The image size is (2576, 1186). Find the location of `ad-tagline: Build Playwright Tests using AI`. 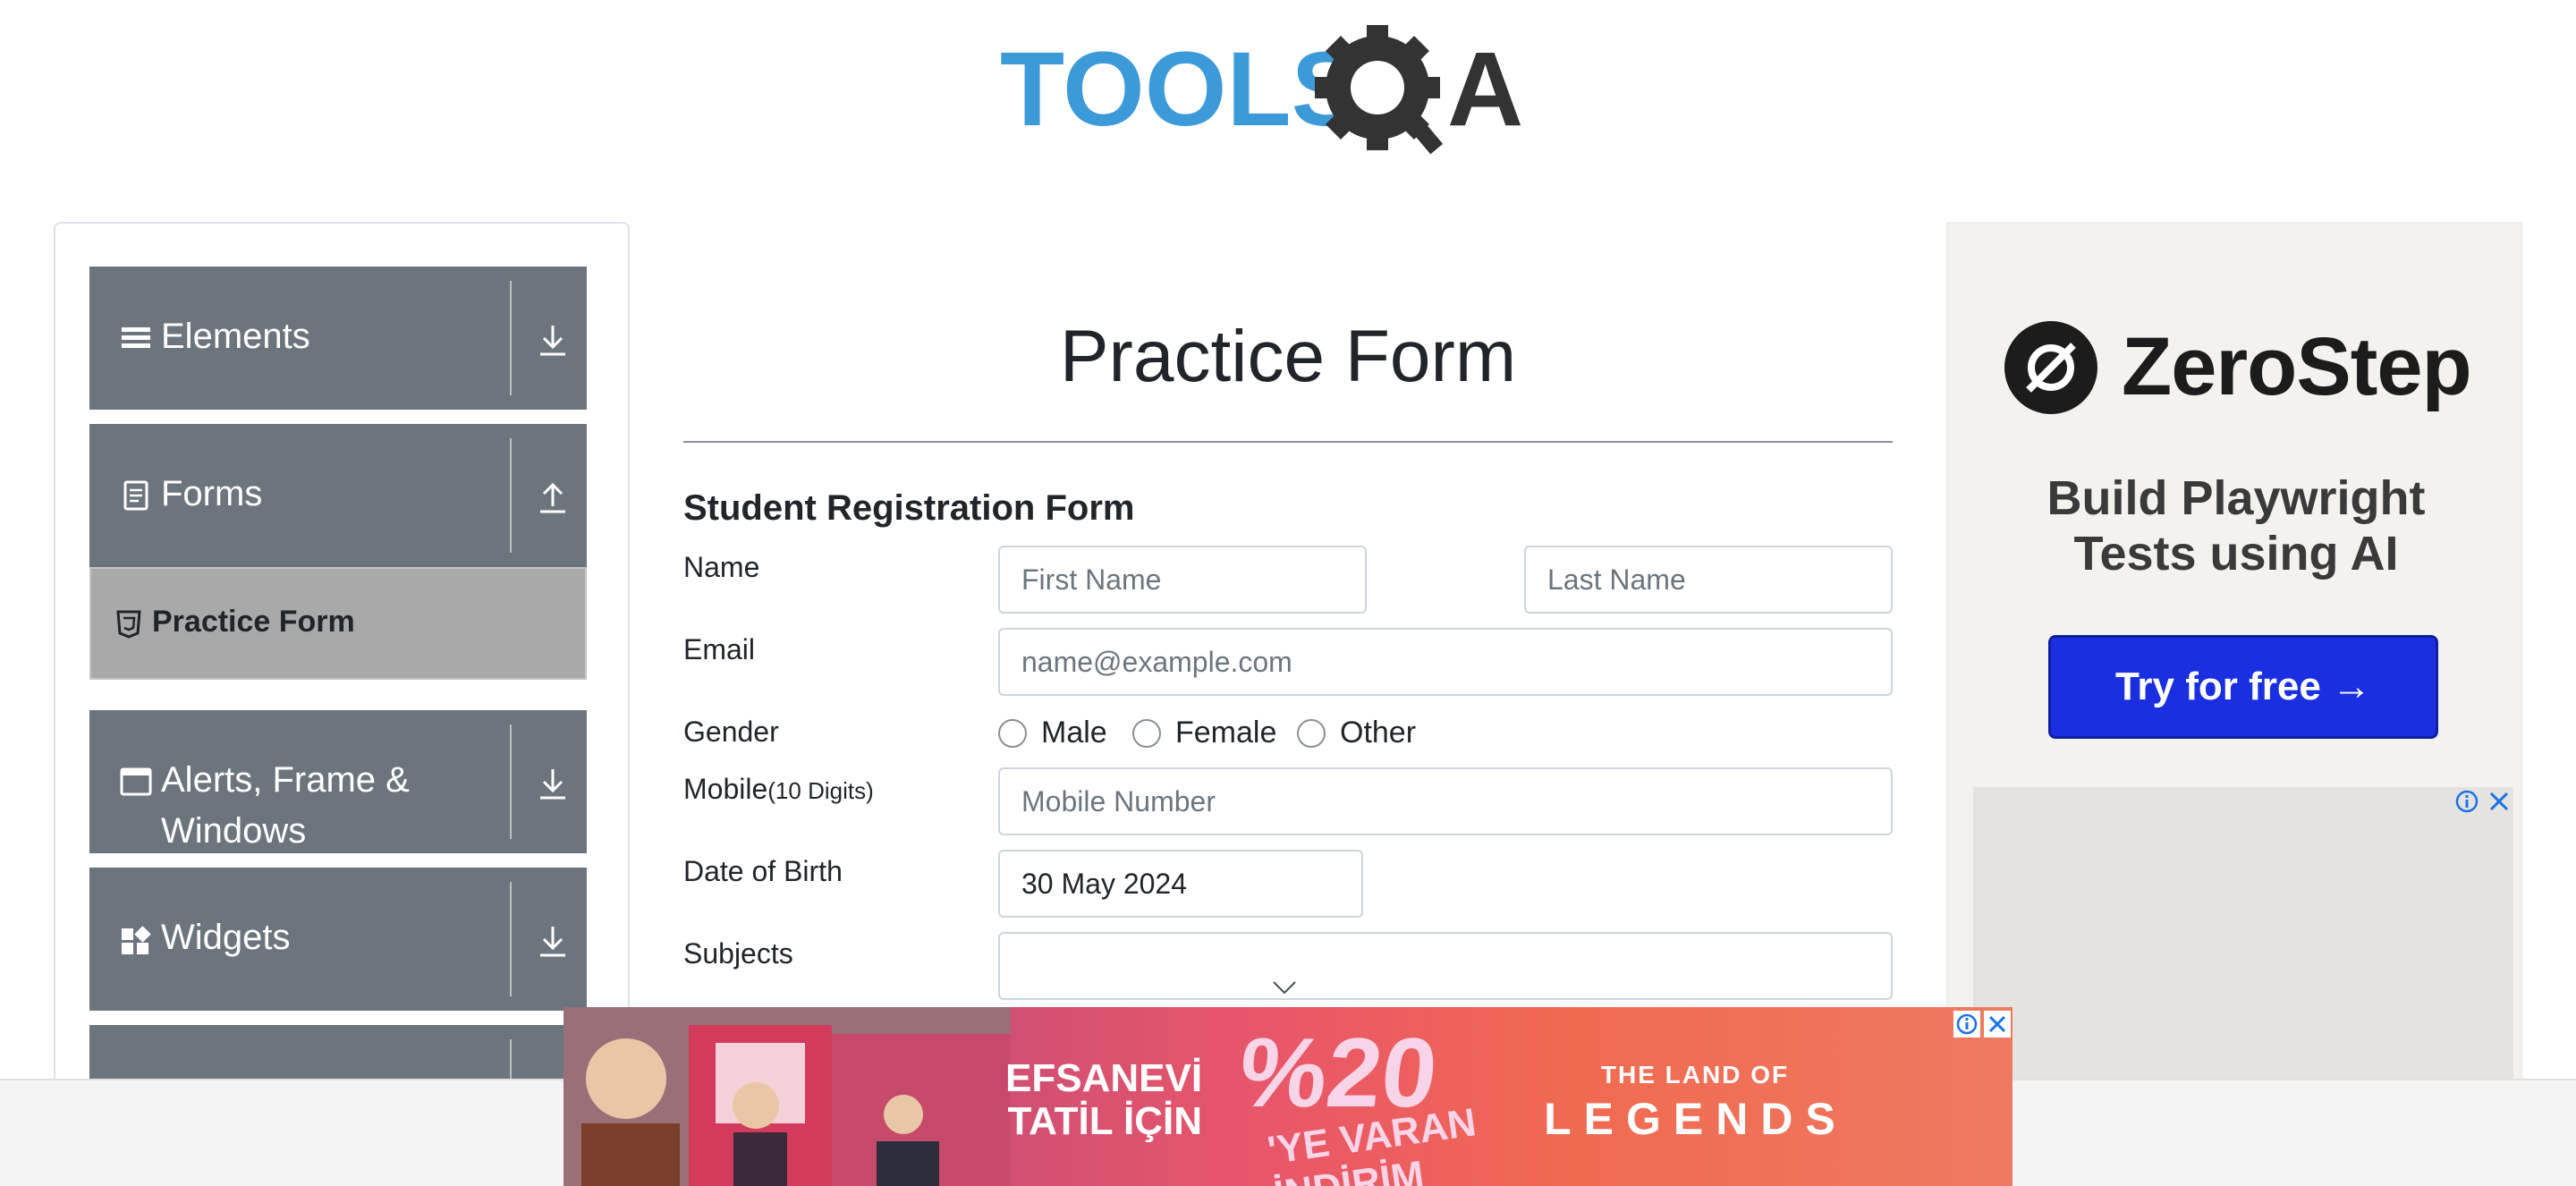

ad-tagline: Build Playwright Tests using AI is located at coordinates (2236, 525).